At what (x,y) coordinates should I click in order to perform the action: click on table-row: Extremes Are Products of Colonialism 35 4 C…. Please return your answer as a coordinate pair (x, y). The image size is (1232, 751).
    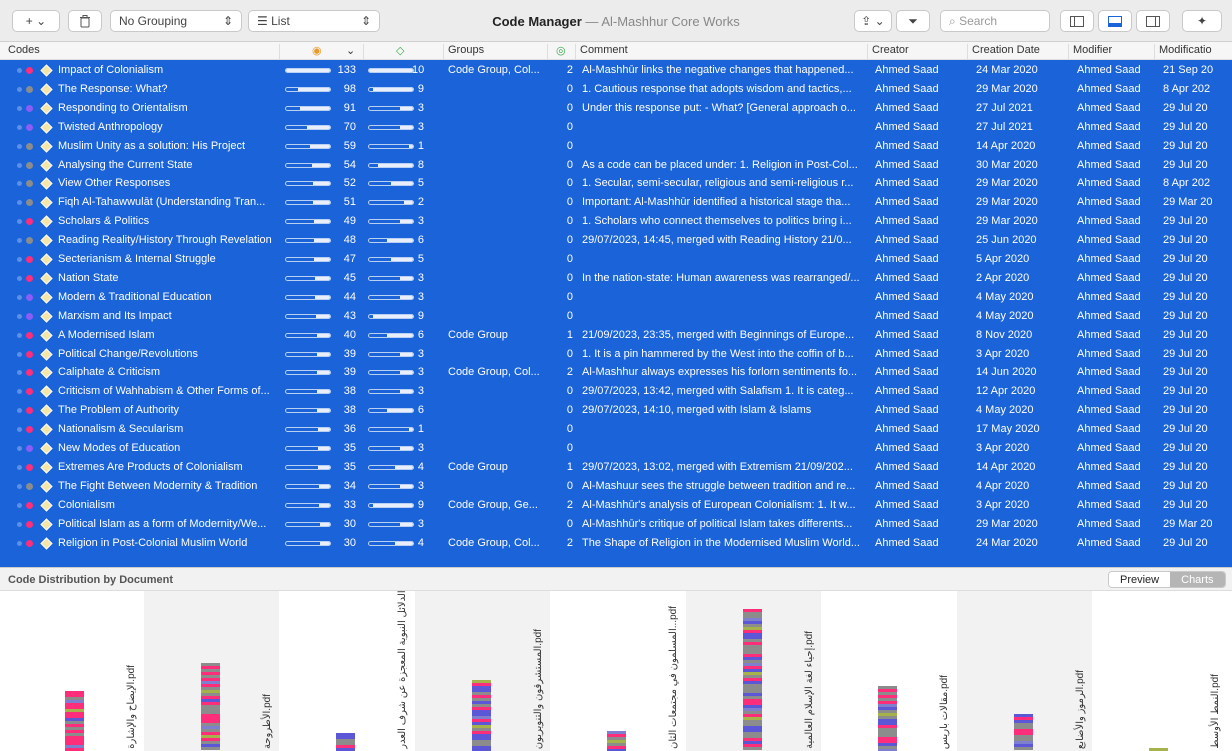
    Looking at the image, I should click on (616, 467).